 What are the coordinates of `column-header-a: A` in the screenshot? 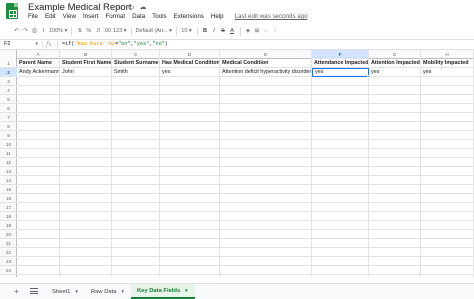 It's located at (38, 54).